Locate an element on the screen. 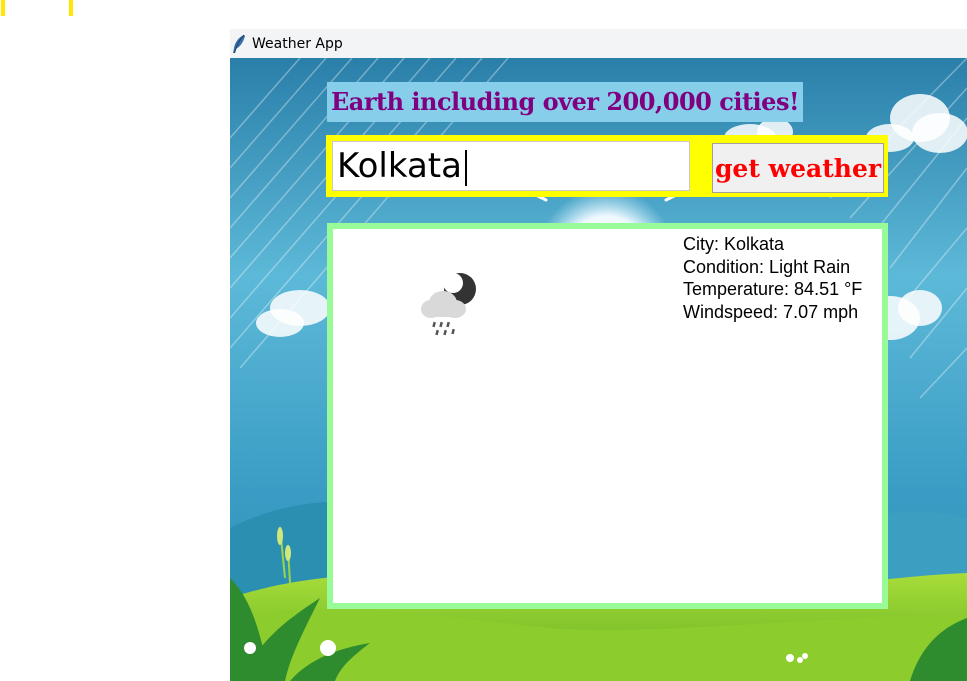 The width and height of the screenshot is (967, 681). window-title: Weather App is located at coordinates (297, 43).